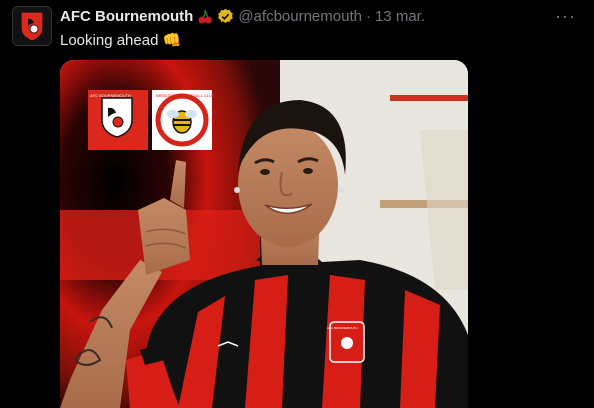  I want to click on shirt-crest-label: AFC BOURNEMOUTH, so click(342, 328).